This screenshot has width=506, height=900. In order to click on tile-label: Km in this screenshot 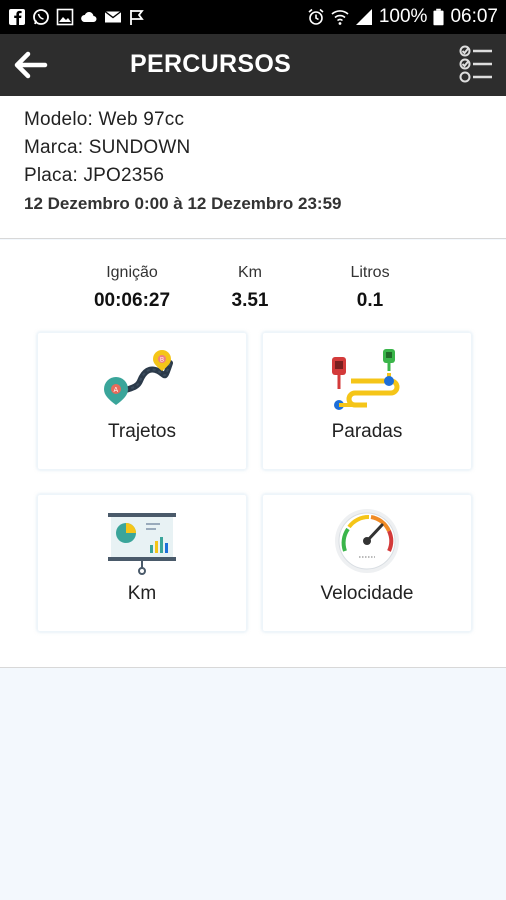, I will do `click(142, 593)`.